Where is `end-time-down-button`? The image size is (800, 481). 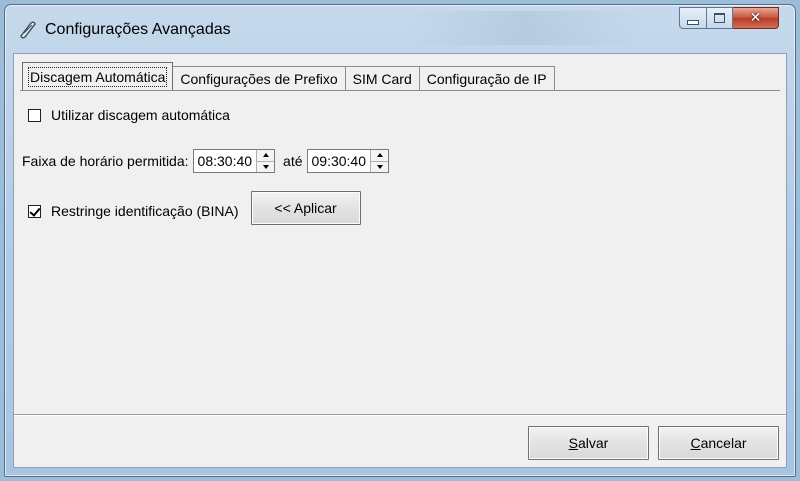
end-time-down-button is located at coordinates (379, 166).